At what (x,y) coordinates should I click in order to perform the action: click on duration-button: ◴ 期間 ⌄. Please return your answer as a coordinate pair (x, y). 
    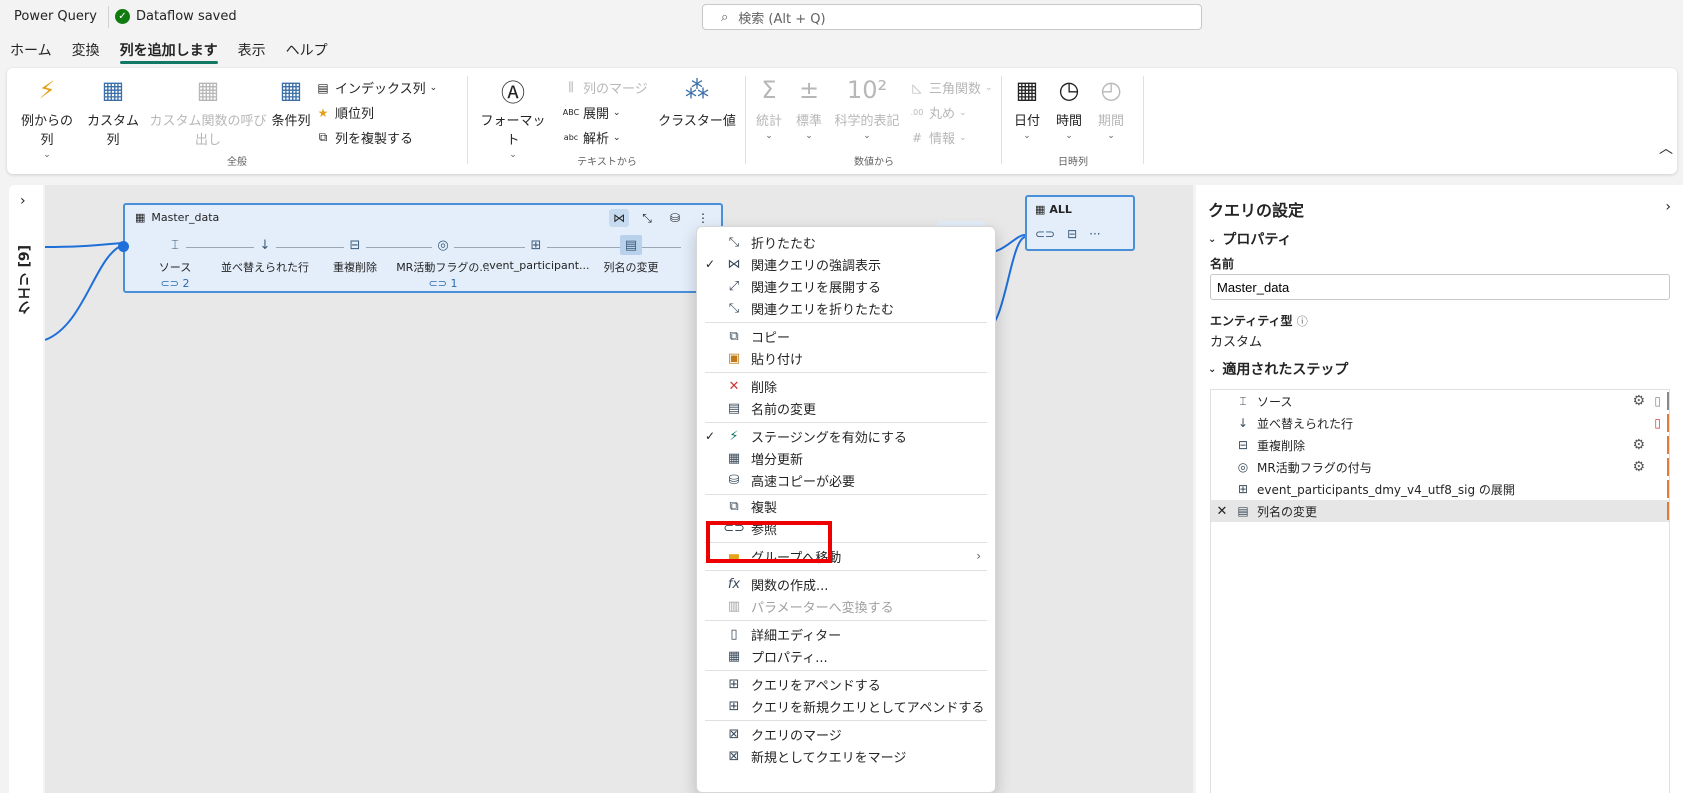
    Looking at the image, I should click on (1111, 107).